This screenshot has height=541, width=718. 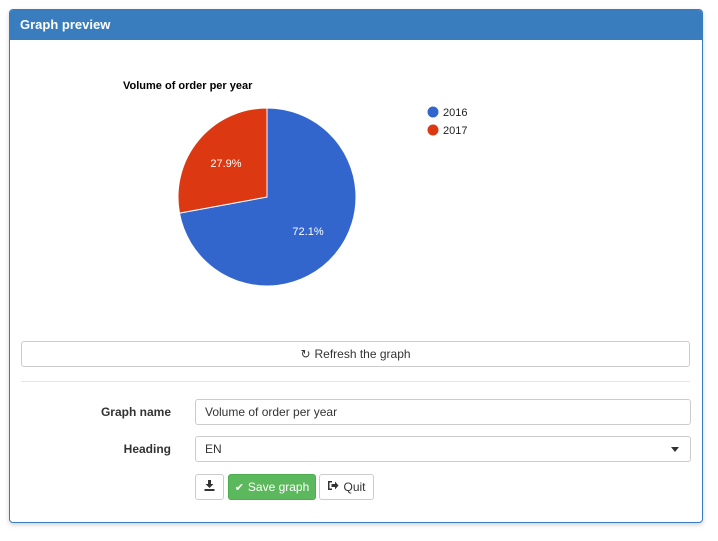 I want to click on save-graph-label: Save graph, so click(x=278, y=487).